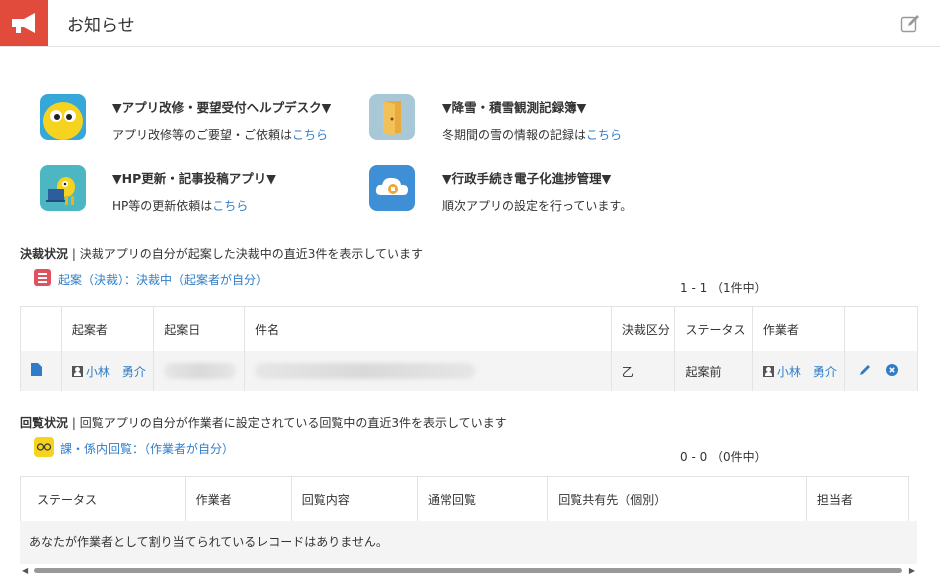  What do you see at coordinates (310, 135) in the screenshot?
I see `helpdesk-link: こちら` at bounding box center [310, 135].